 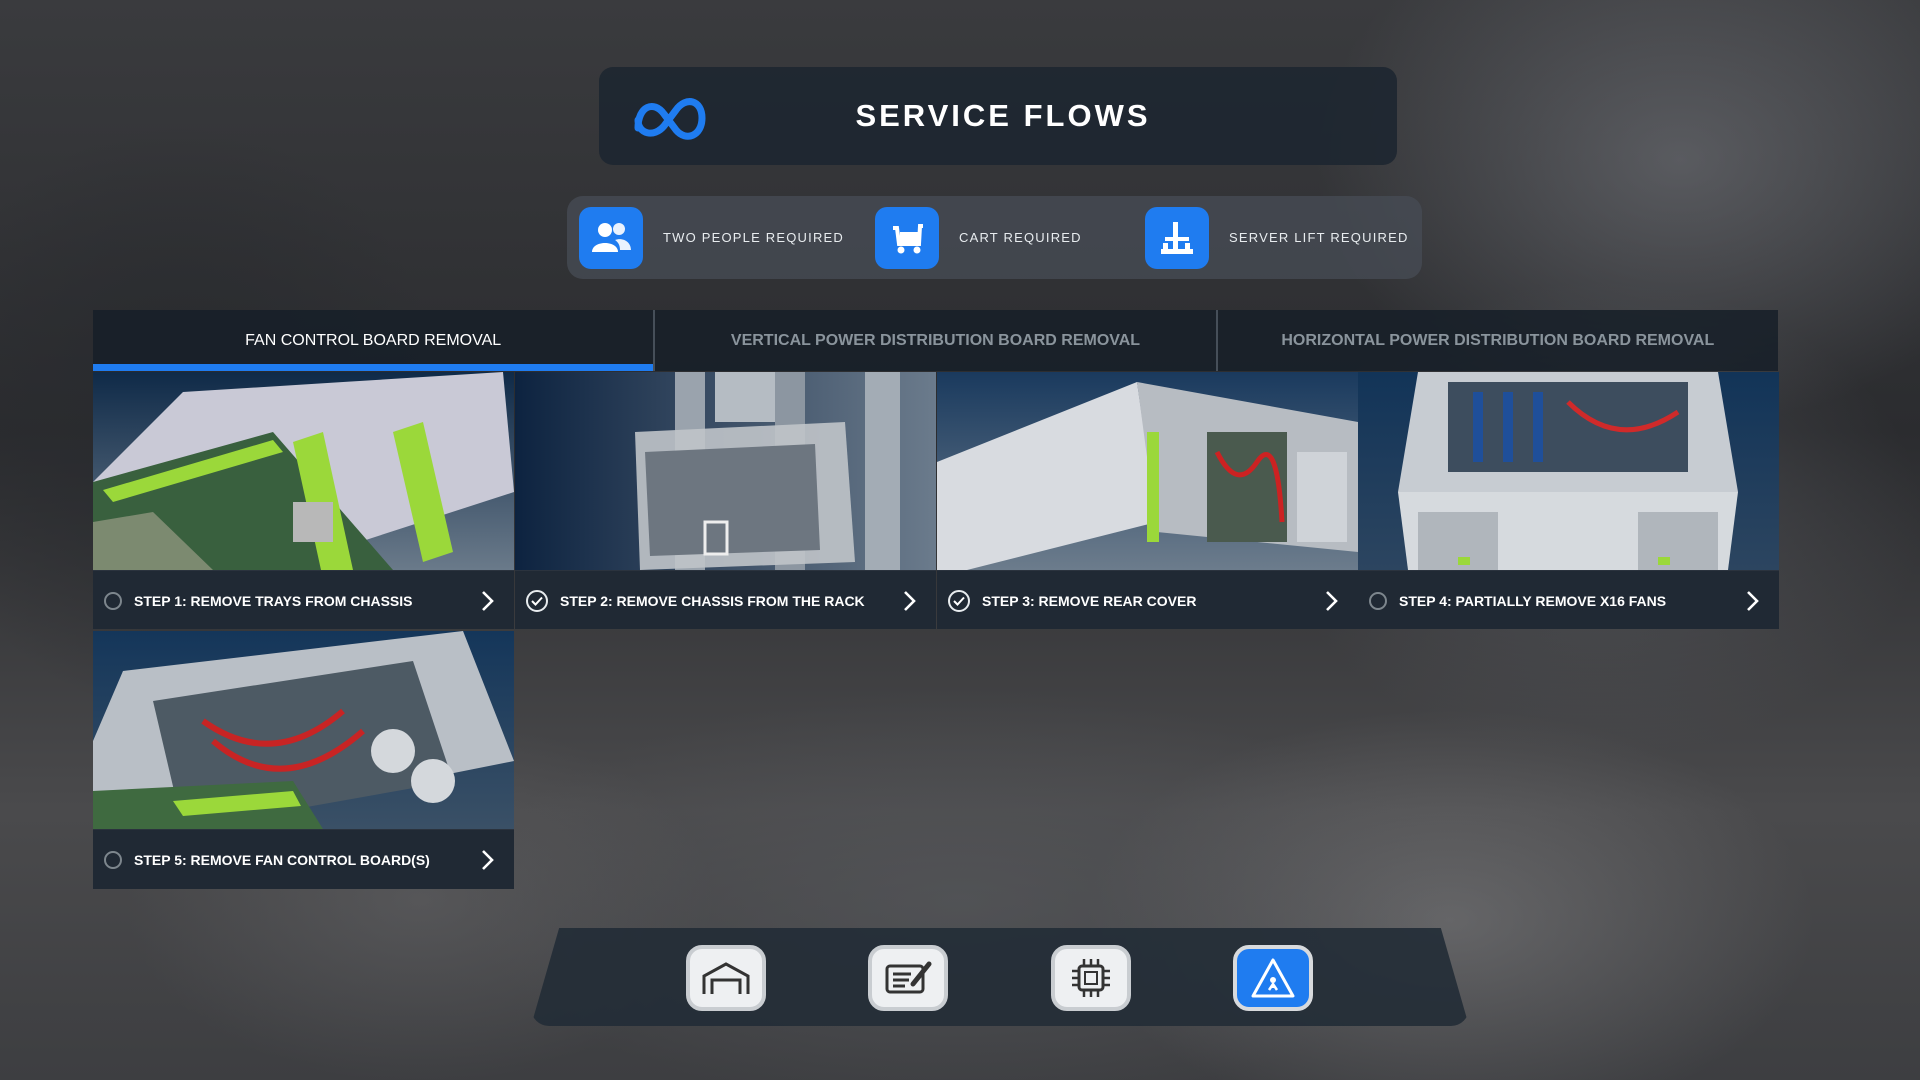 I want to click on cart-icon, so click(x=907, y=237).